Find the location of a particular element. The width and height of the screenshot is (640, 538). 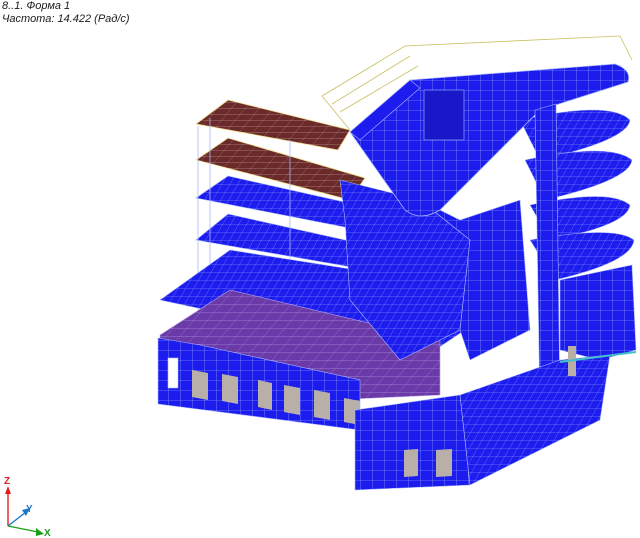

axis-y-label: Y is located at coordinates (29, 509).